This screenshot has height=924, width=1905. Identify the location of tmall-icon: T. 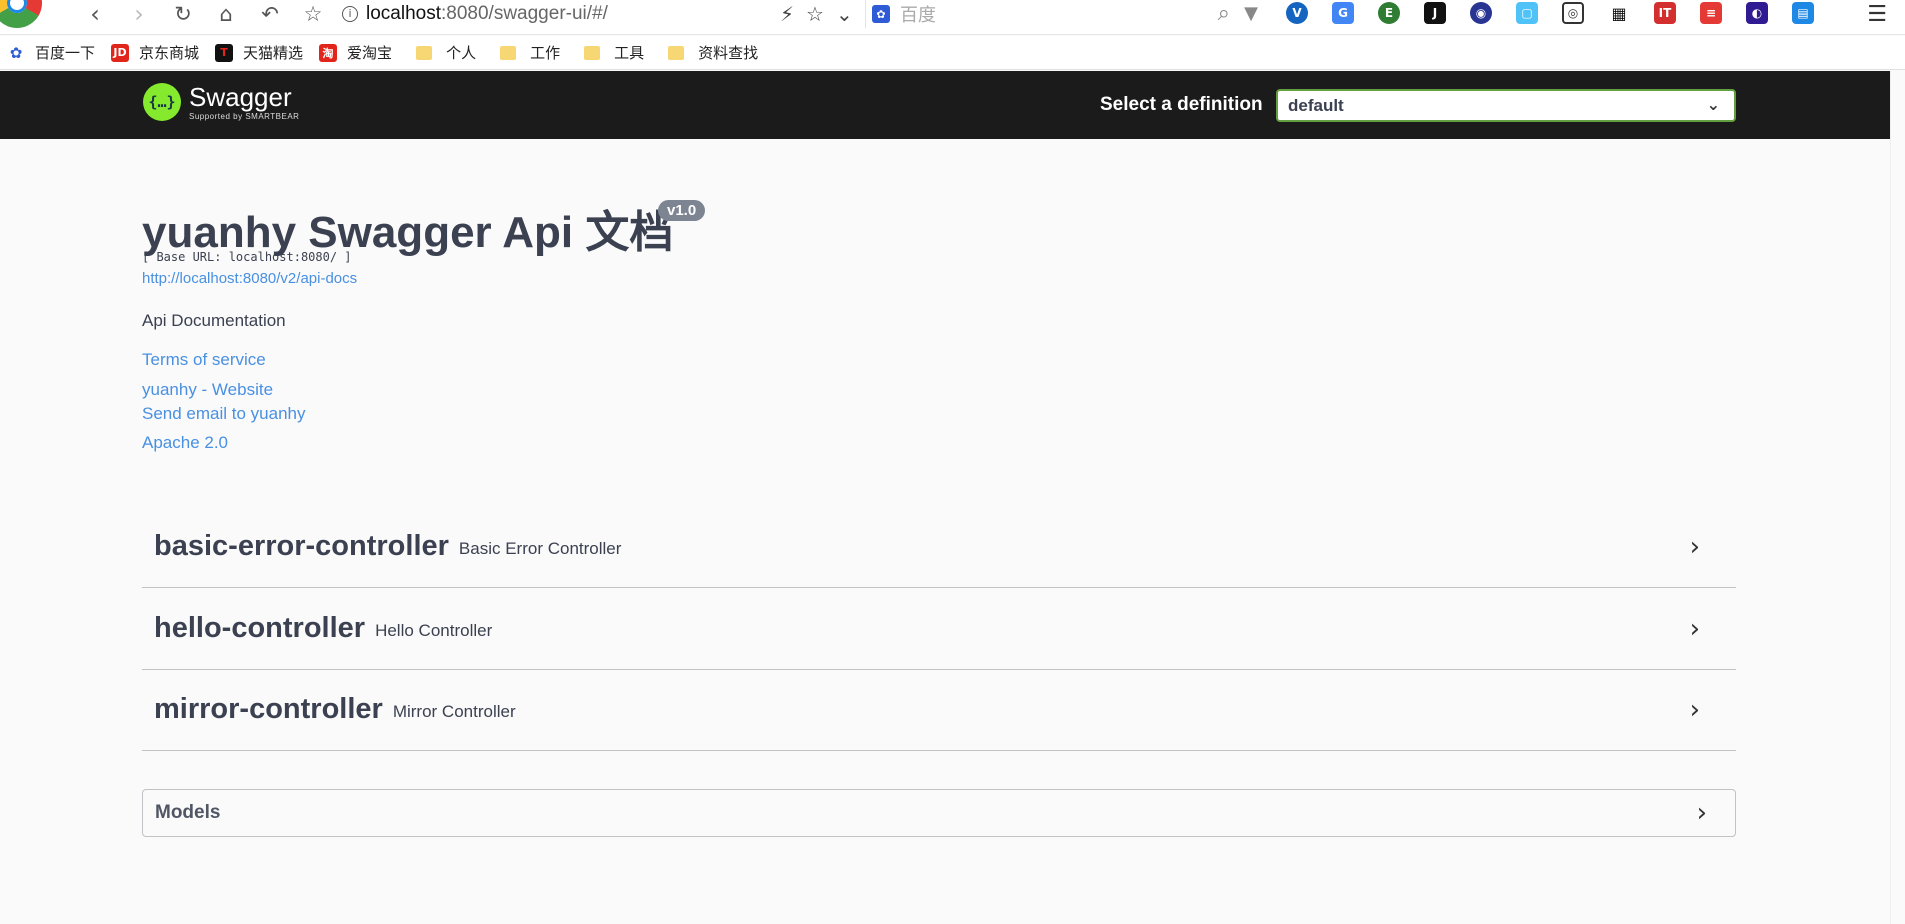
(224, 52).